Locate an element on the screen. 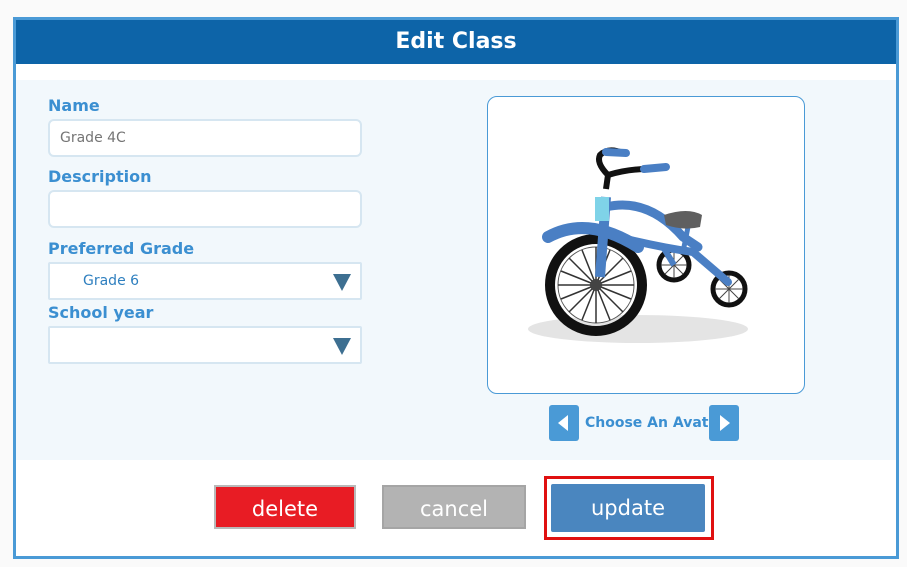  choose-avatar-label: Choose An Avatar is located at coordinates (655, 423).